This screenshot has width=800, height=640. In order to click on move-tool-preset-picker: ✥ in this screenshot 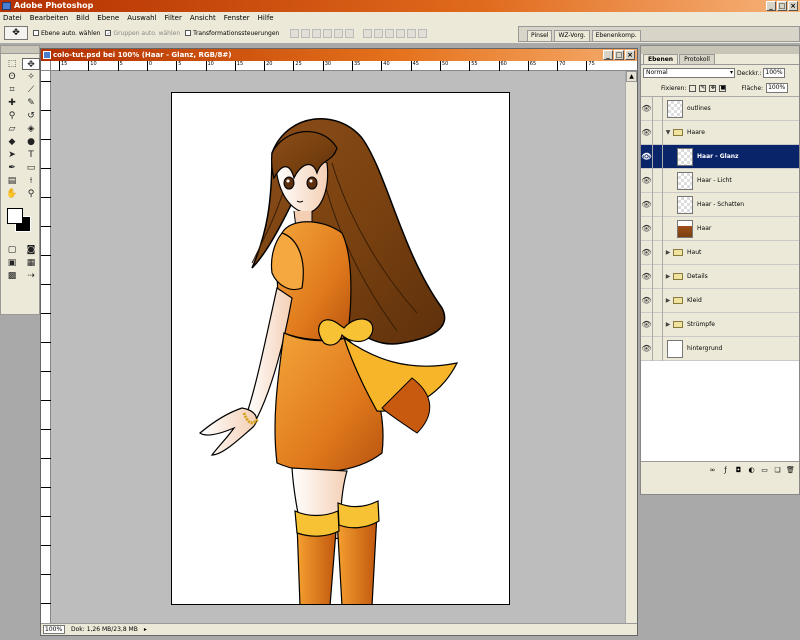, I will do `click(16, 33)`.